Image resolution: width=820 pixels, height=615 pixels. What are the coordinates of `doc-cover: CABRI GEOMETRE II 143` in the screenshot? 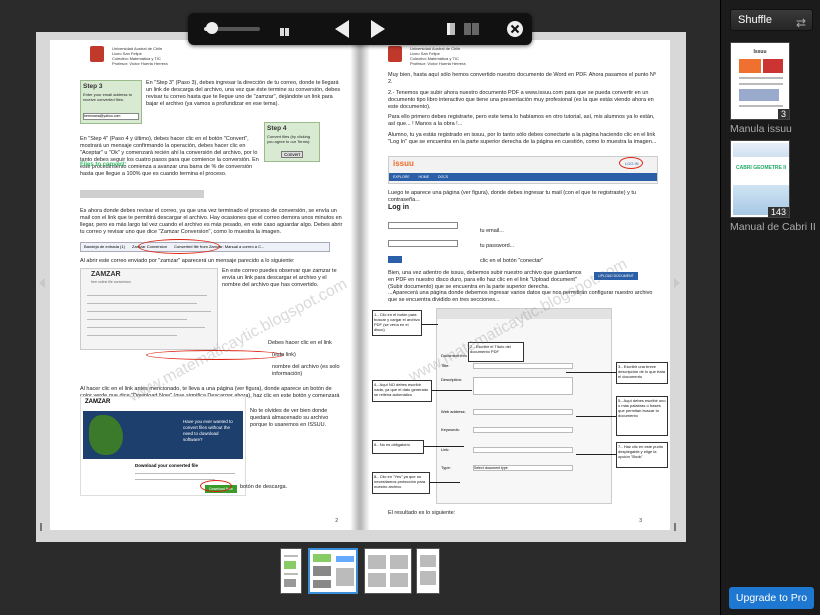 It's located at (760, 179).